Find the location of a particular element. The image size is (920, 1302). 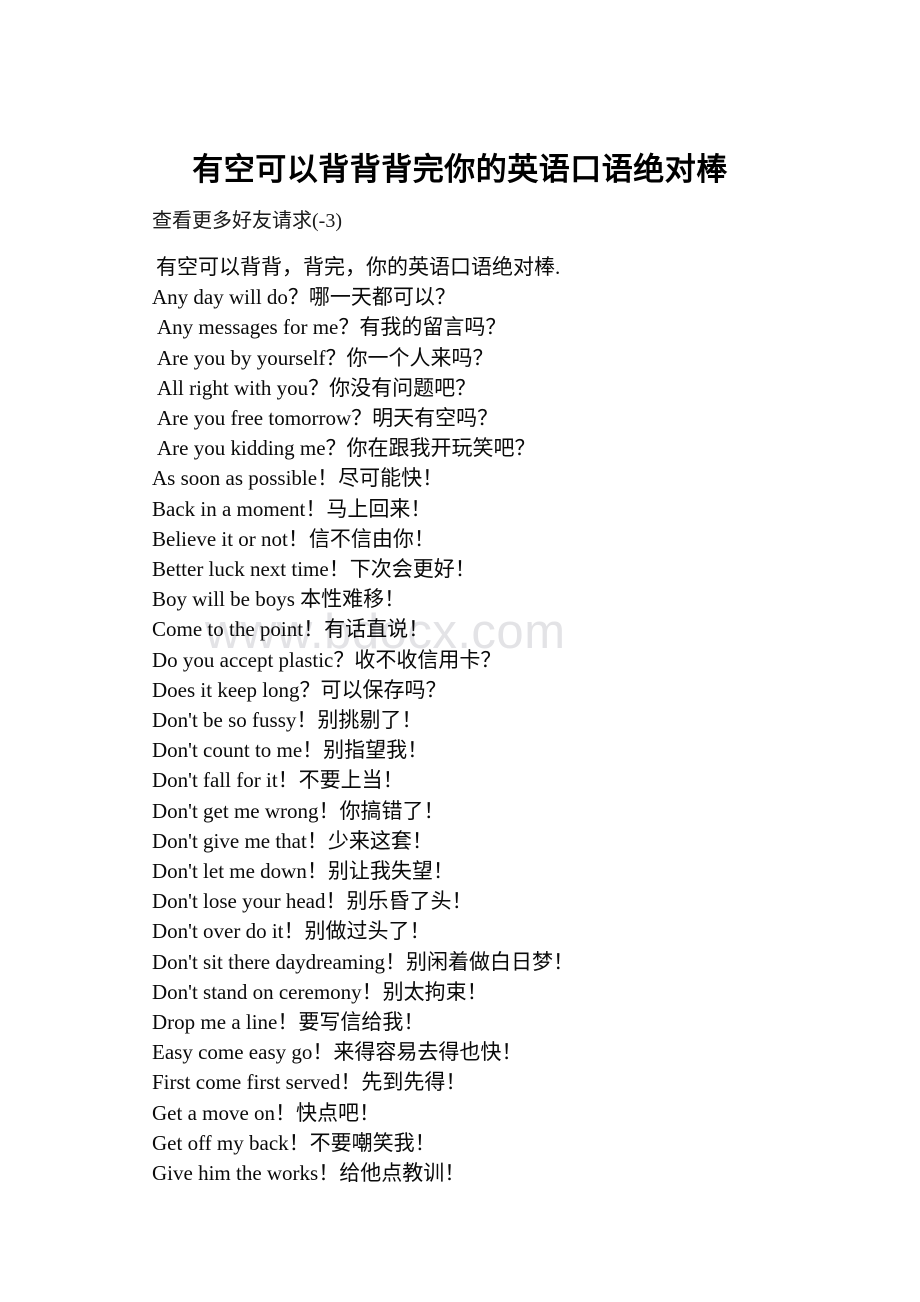

list-item: Don't lose your head！别乐昏了头！ is located at coordinates (312, 901).